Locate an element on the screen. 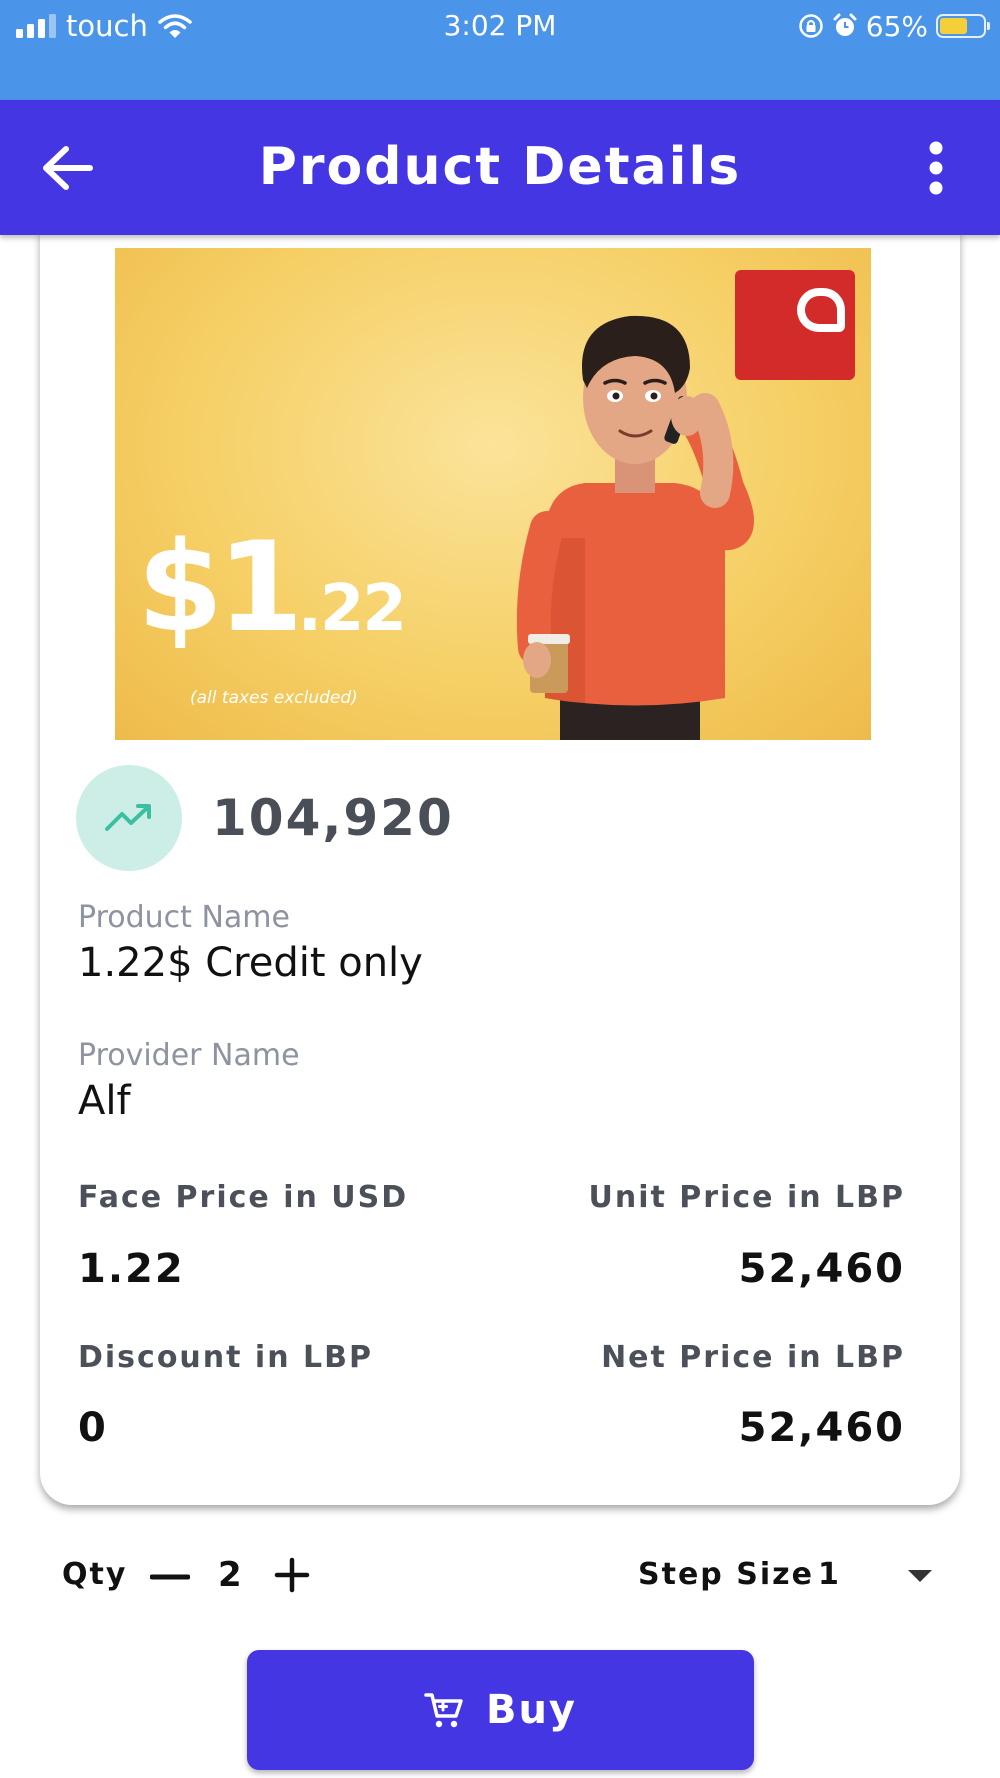 This screenshot has height=1778, width=1000. buy-label: Buy is located at coordinates (531, 1710).